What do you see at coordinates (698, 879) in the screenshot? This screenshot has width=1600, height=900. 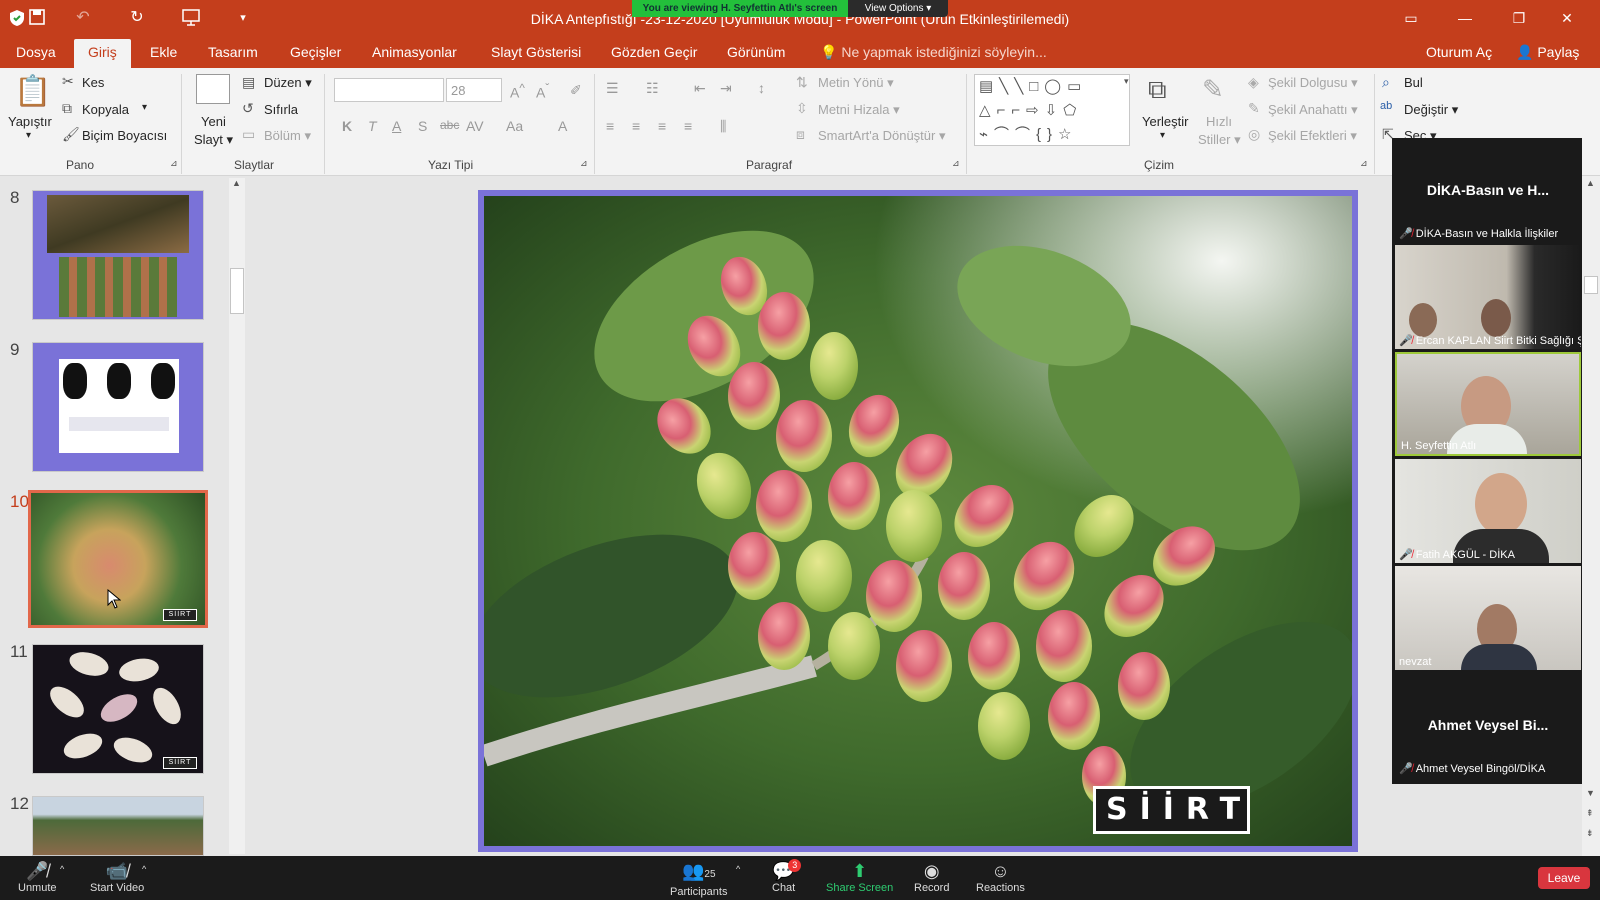 I see `participants-button: 👥25 Participants` at bounding box center [698, 879].